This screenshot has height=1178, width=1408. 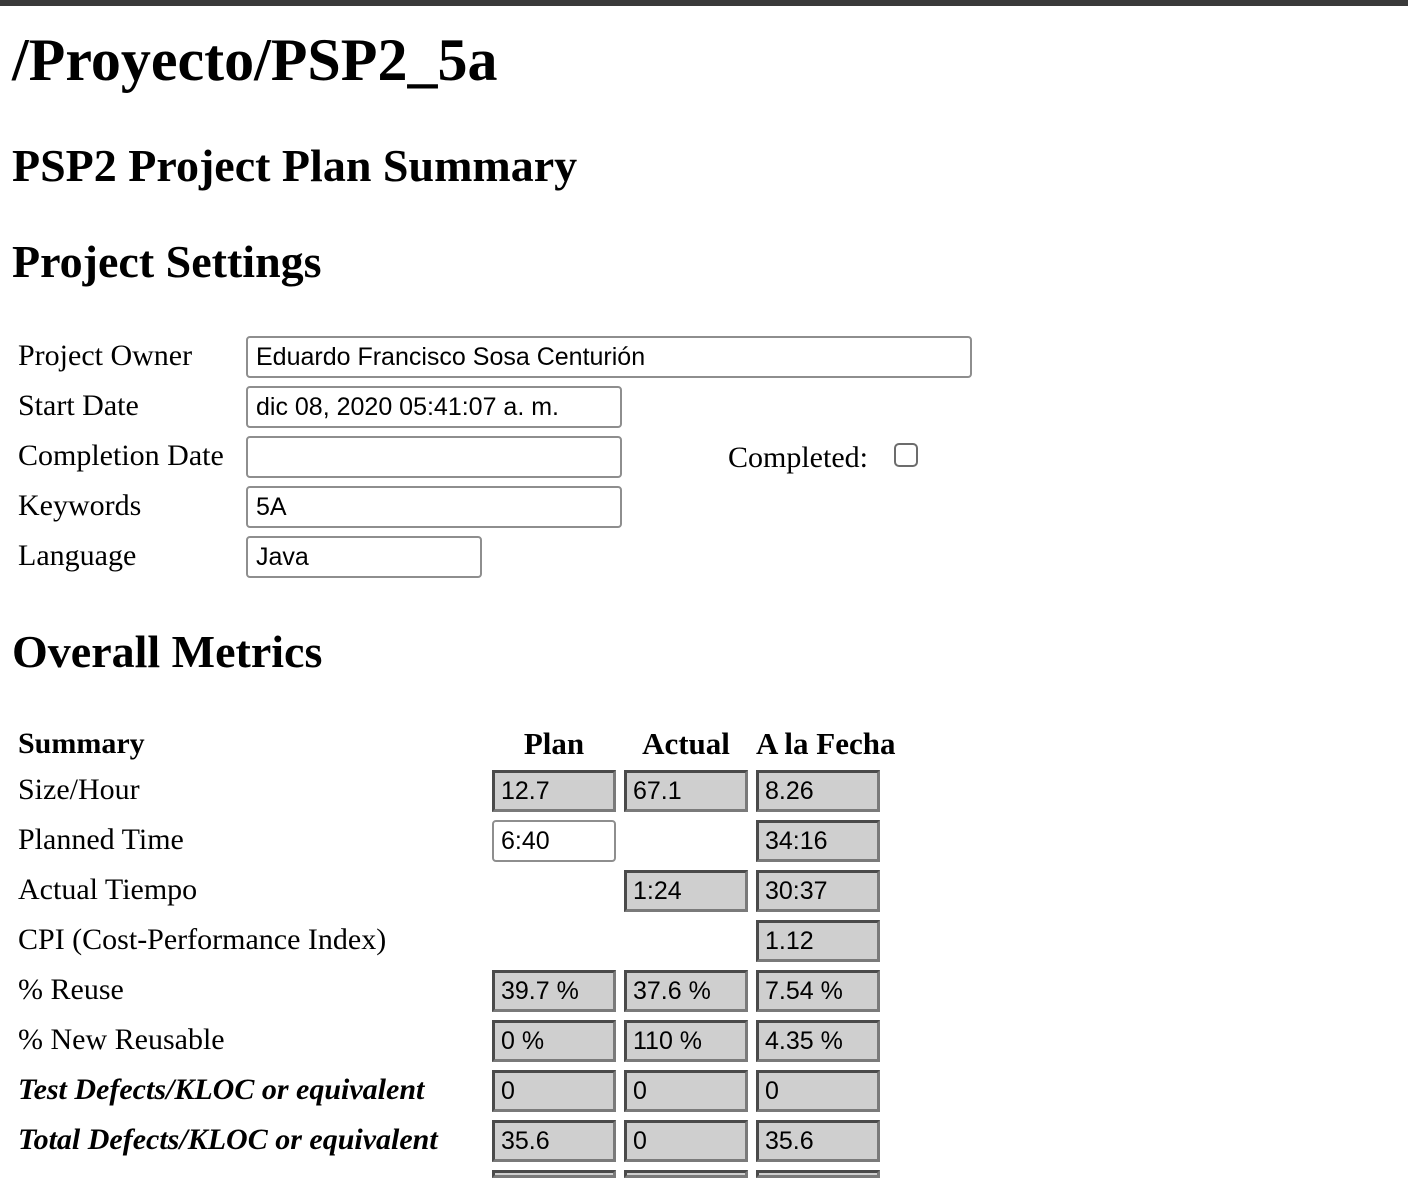 What do you see at coordinates (554, 991) in the screenshot?
I see `reuse-plan: 39.7 %` at bounding box center [554, 991].